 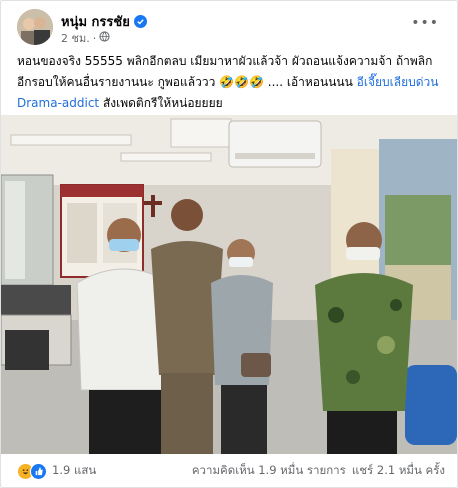 I want to click on reaction-count: 1.9 แสน, so click(x=74, y=470).